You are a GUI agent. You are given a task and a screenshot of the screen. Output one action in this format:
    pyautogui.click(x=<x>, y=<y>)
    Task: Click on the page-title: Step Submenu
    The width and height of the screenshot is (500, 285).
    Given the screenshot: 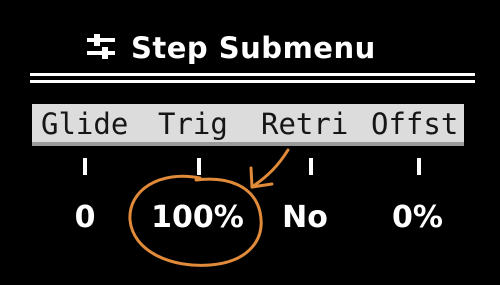 What is the action you would take?
    pyautogui.click(x=253, y=48)
    